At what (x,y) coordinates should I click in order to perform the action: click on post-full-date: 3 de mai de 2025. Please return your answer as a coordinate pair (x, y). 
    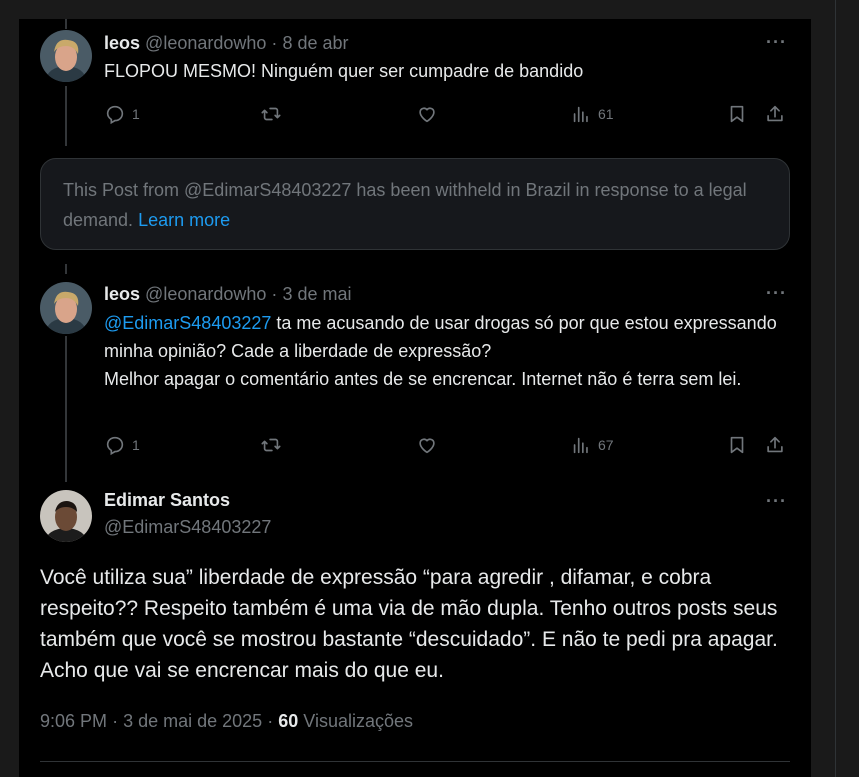
    Looking at the image, I should click on (192, 721).